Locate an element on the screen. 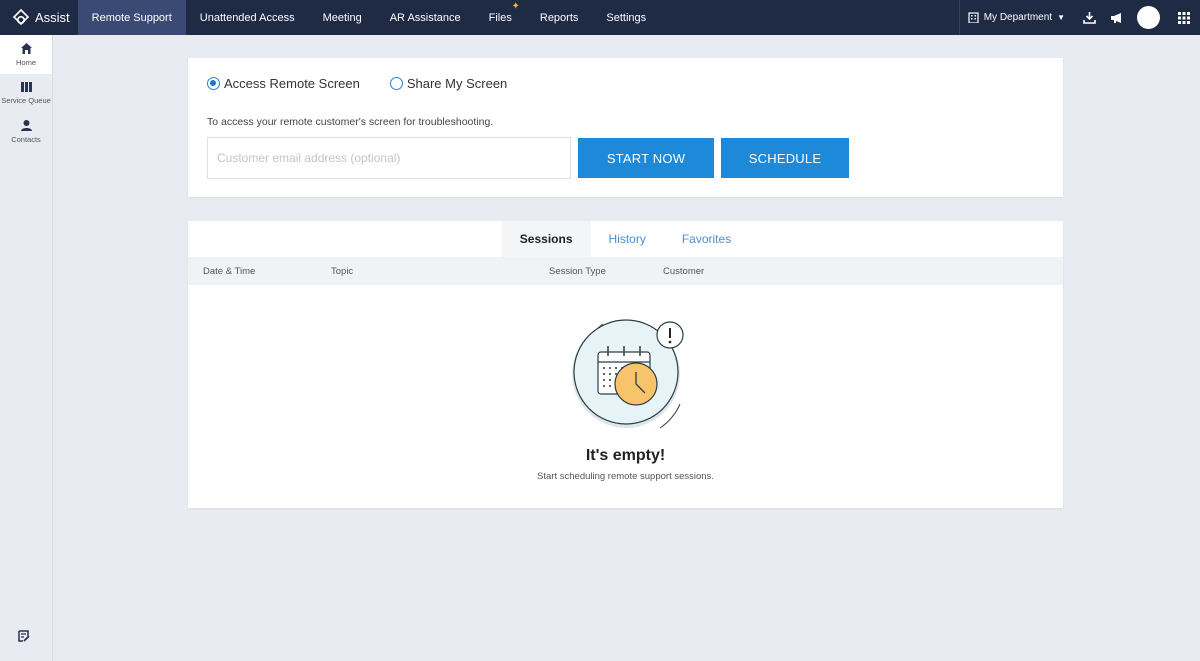 This screenshot has height=661, width=1200. tab-history: History is located at coordinates (627, 239).